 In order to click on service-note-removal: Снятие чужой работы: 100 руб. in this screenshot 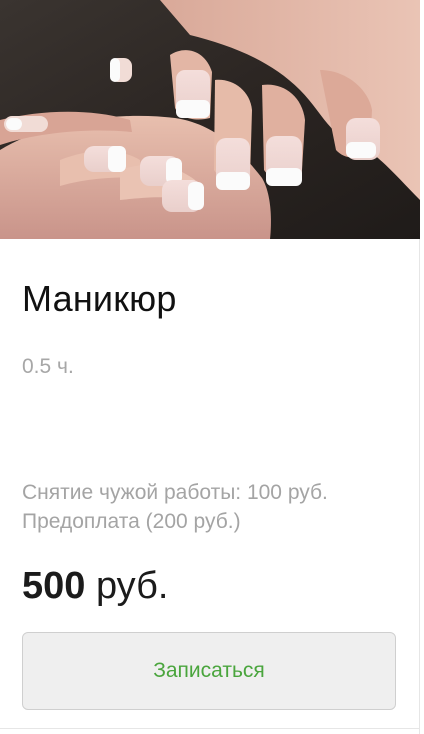, I will do `click(175, 492)`.